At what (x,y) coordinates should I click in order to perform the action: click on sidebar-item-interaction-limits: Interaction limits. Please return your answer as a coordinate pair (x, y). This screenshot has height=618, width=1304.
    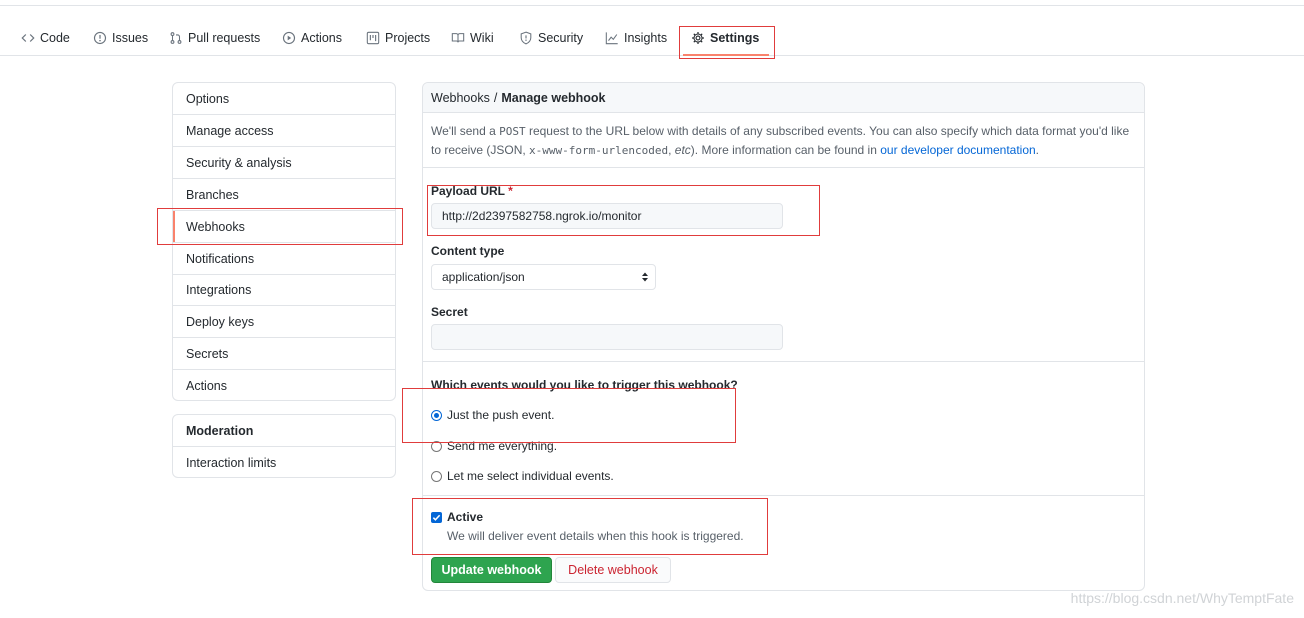
    Looking at the image, I should click on (284, 463).